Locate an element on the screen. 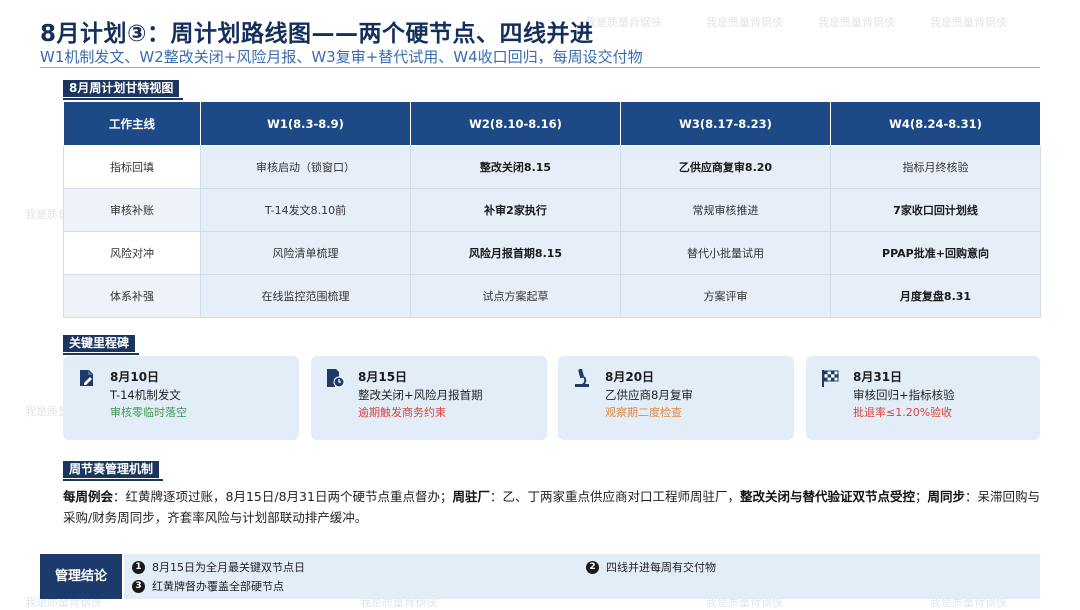  milestone-desc: 乙供应商8月复审 is located at coordinates (649, 395).